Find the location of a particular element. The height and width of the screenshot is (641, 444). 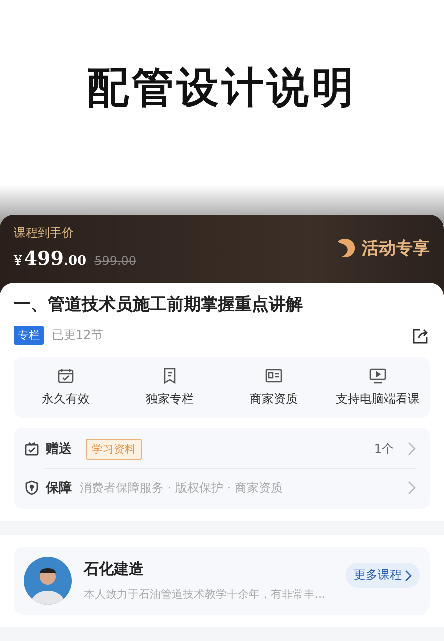

shield-icon is located at coordinates (32, 488).